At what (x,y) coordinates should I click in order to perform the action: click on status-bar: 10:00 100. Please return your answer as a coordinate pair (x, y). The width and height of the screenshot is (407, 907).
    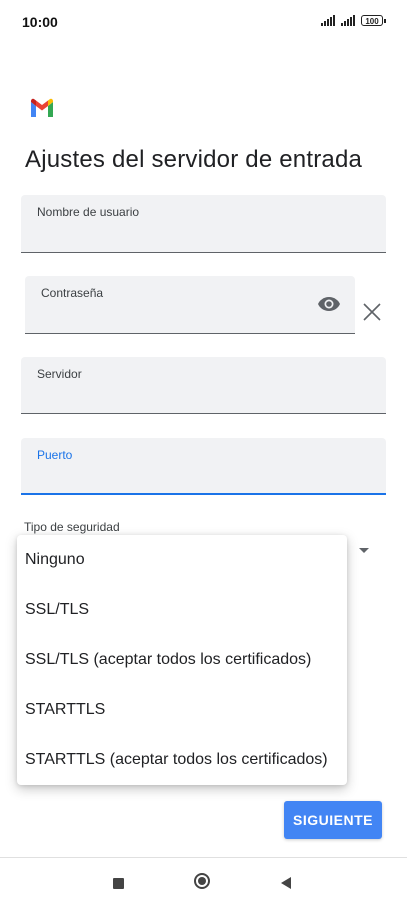
    Looking at the image, I should click on (203, 23).